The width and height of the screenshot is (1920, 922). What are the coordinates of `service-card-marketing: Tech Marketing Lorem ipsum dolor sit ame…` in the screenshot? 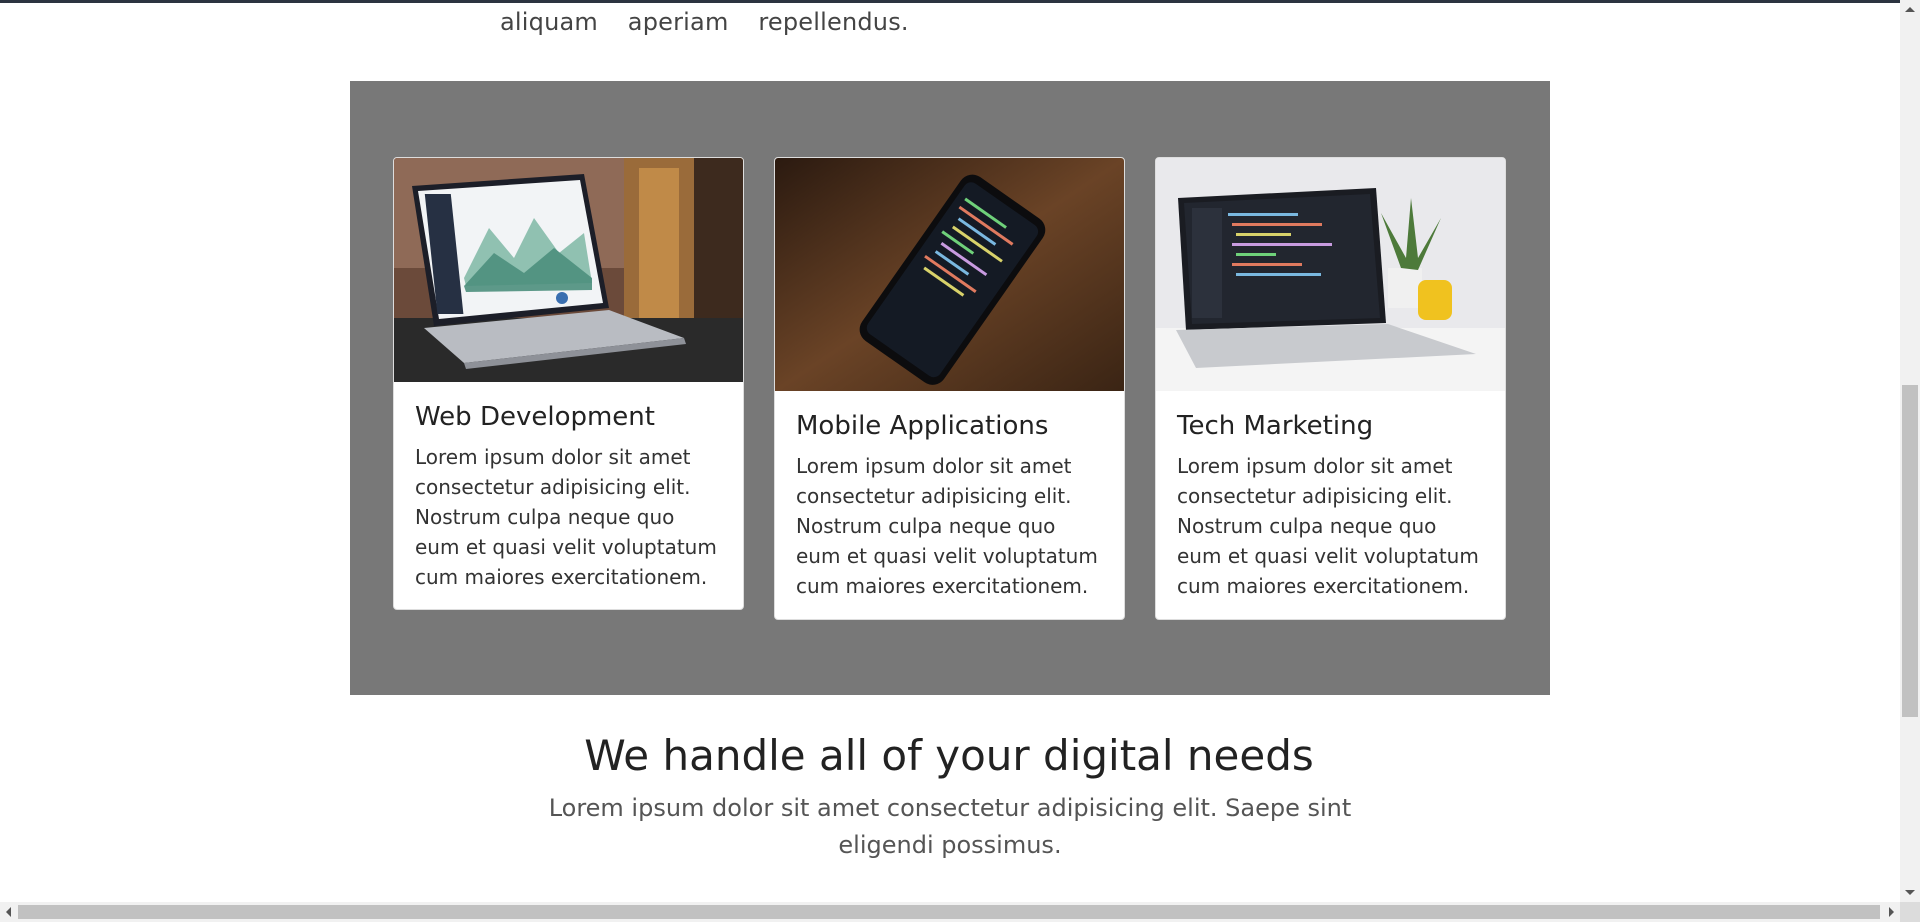 It's located at (1330, 388).